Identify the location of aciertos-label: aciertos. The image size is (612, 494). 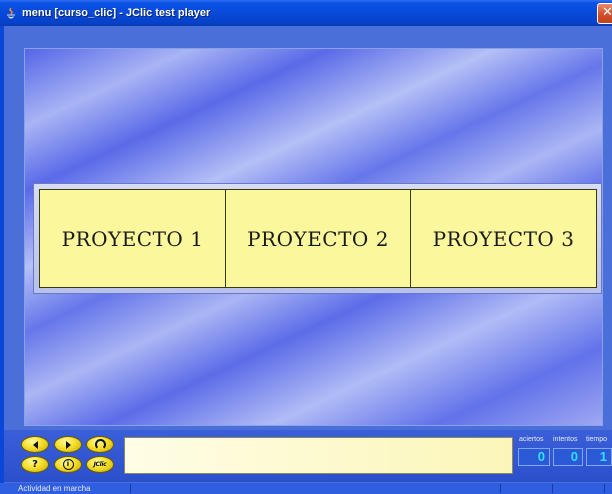
(531, 439).